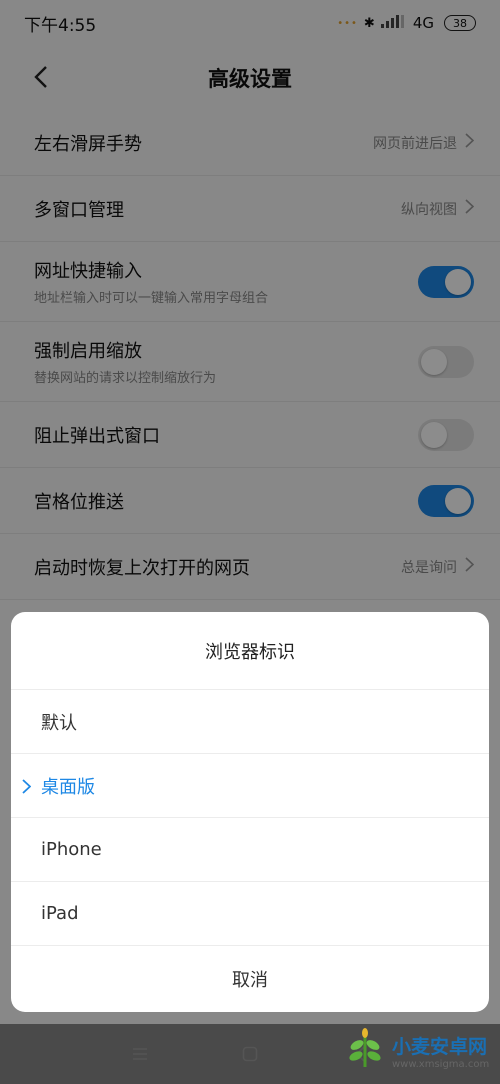 The image size is (500, 1084). I want to click on watermark-text: 小麦安卓网, so click(440, 1047).